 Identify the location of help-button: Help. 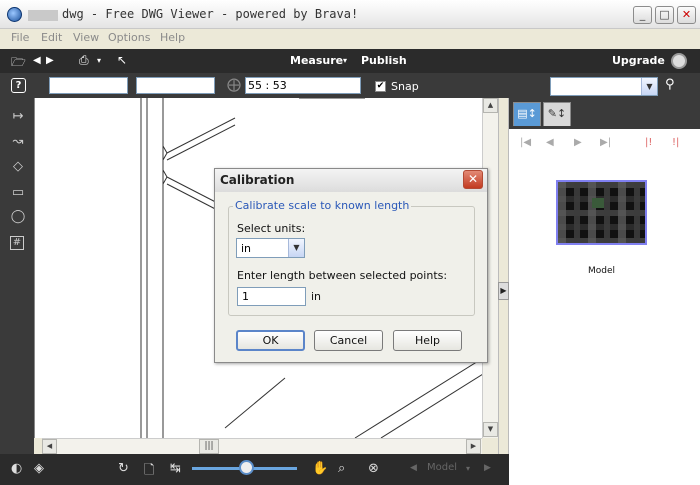
(427, 340).